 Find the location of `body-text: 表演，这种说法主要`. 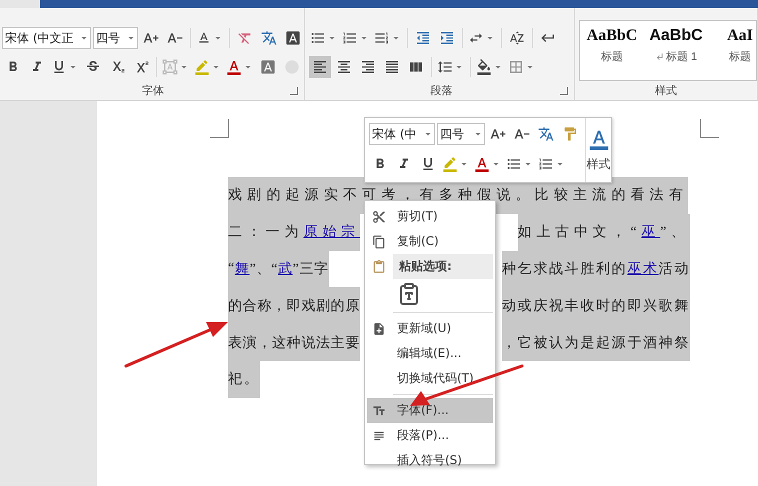

body-text: 表演，这种说法主要 is located at coordinates (294, 343).